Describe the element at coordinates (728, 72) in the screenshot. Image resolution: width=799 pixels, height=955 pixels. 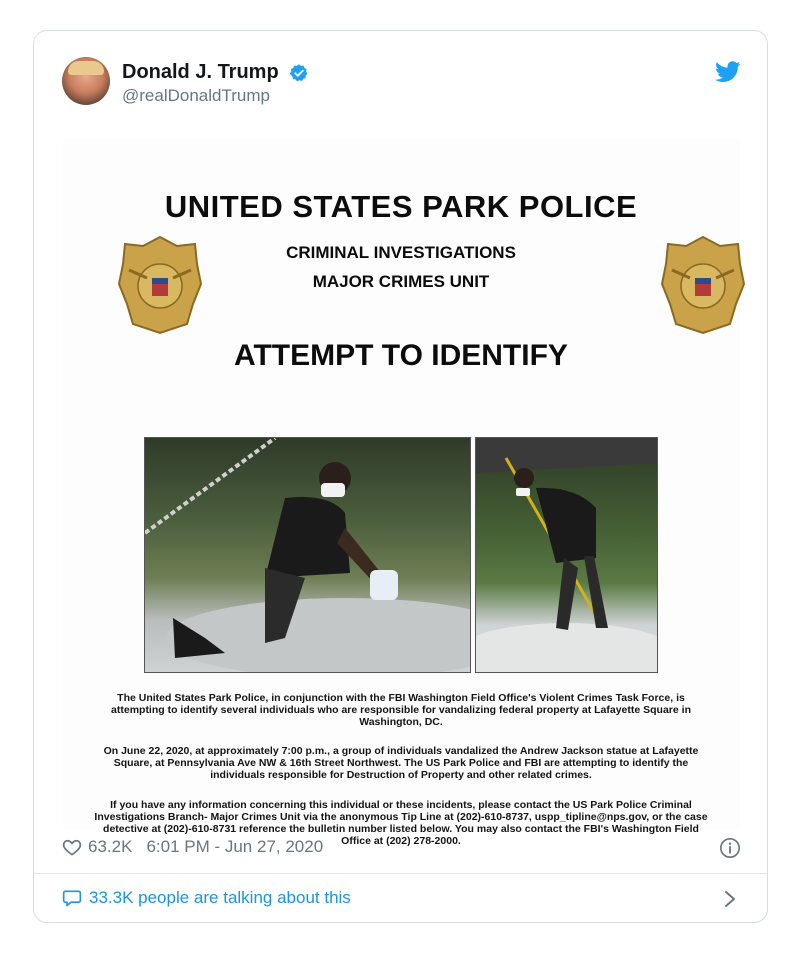
I see `twitter-bird-icon` at that location.